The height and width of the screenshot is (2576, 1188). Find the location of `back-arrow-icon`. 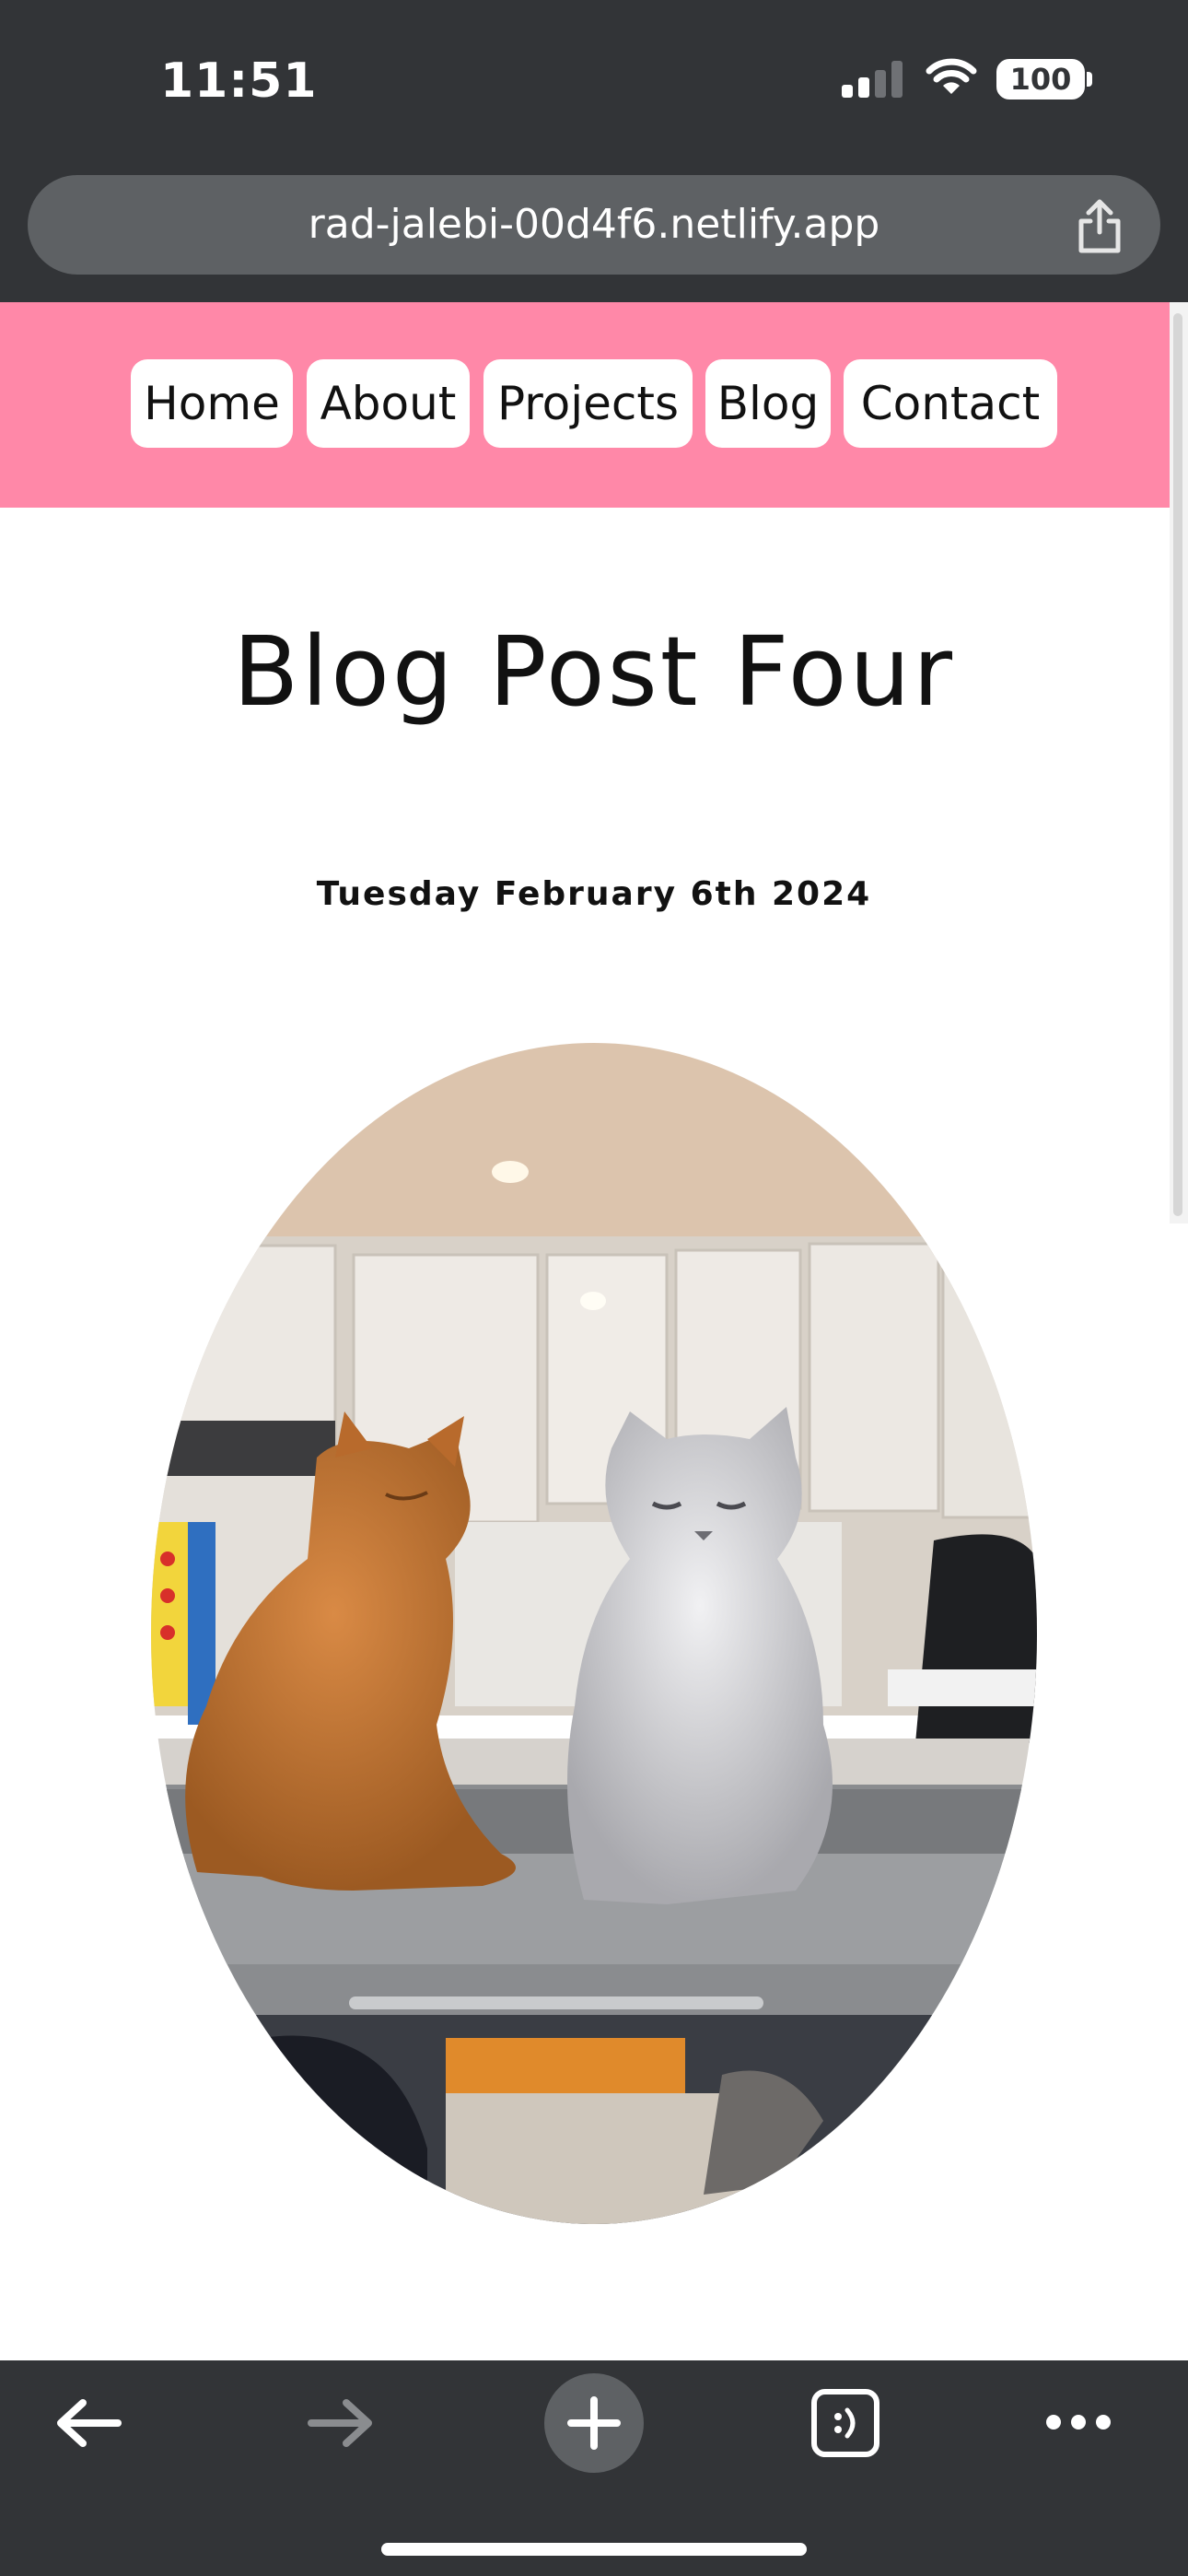

back-arrow-icon is located at coordinates (88, 2423).